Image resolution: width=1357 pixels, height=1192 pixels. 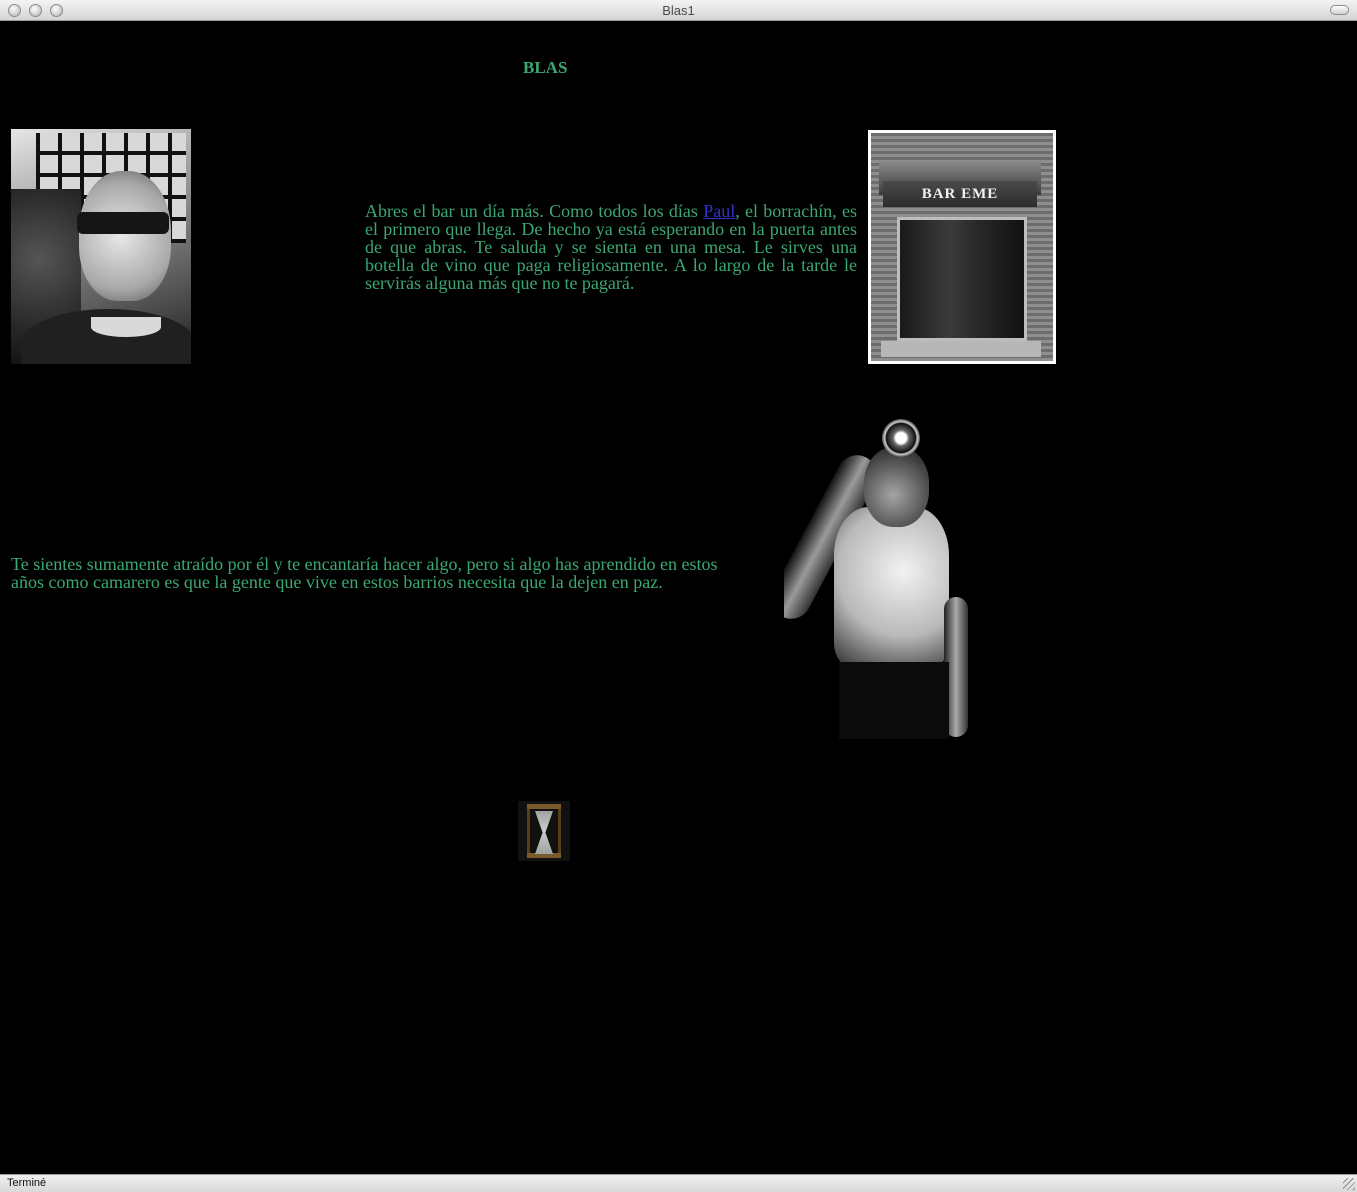 What do you see at coordinates (544, 831) in the screenshot?
I see `hourglass-icon` at bounding box center [544, 831].